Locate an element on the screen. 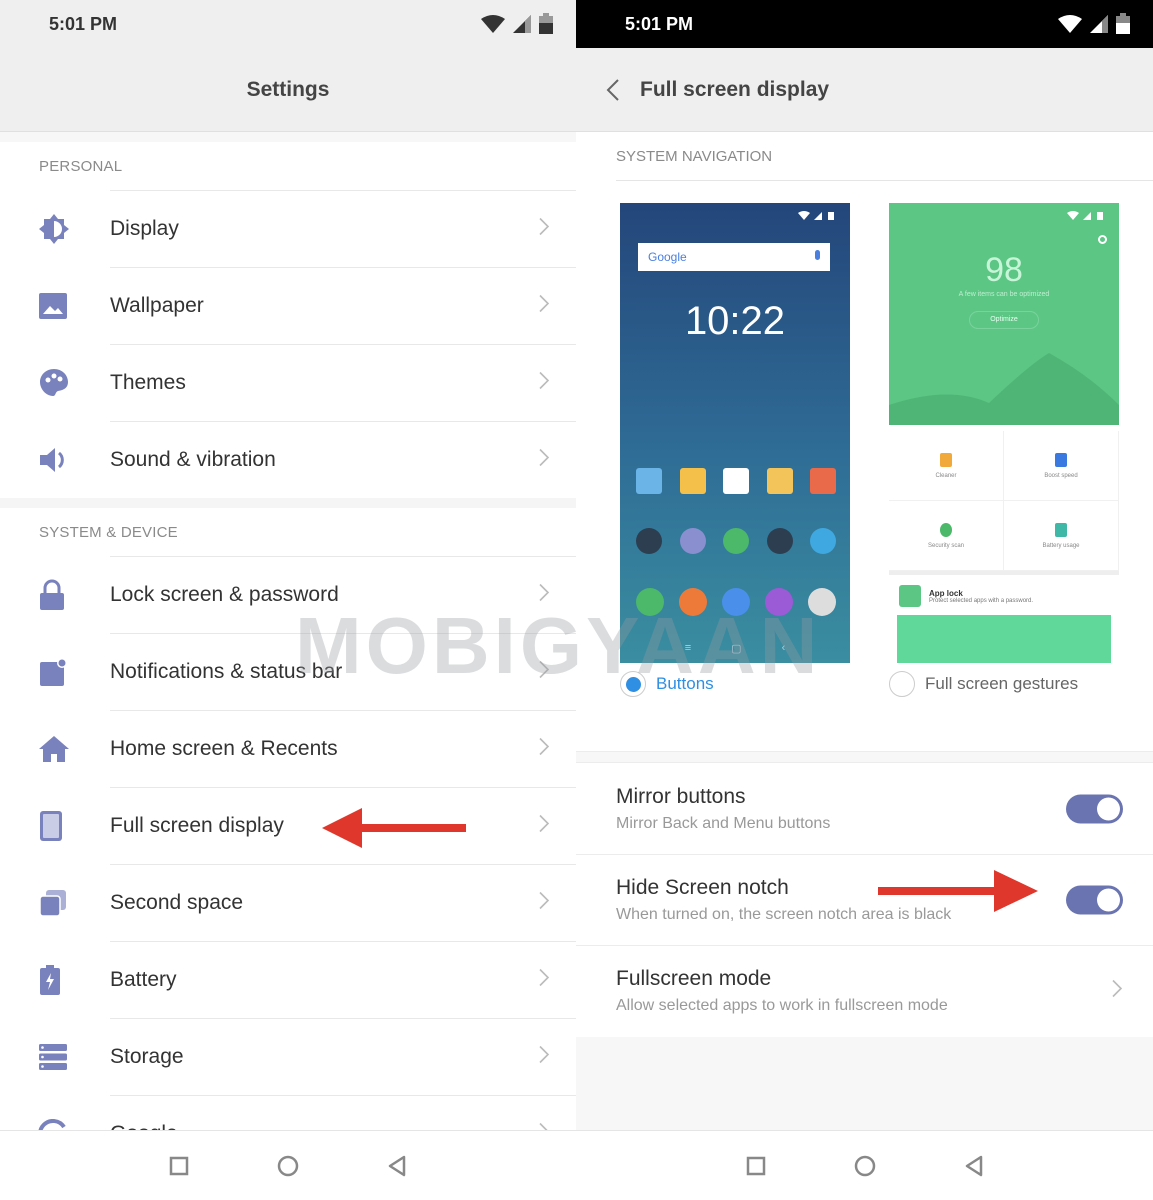 The width and height of the screenshot is (1153, 1200). layers-icon is located at coordinates (55, 903).